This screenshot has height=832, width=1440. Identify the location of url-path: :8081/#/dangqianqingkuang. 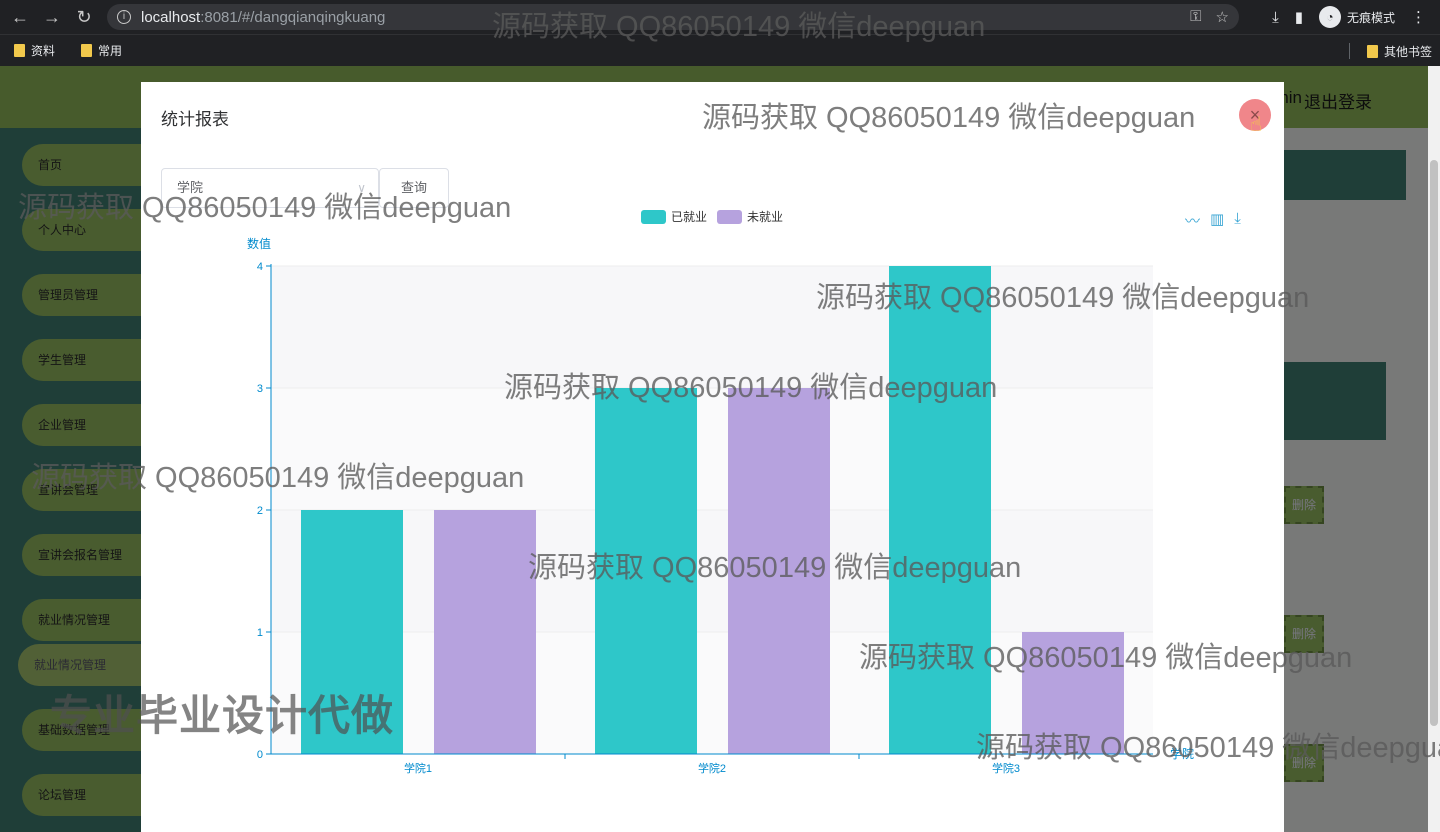
(293, 17).